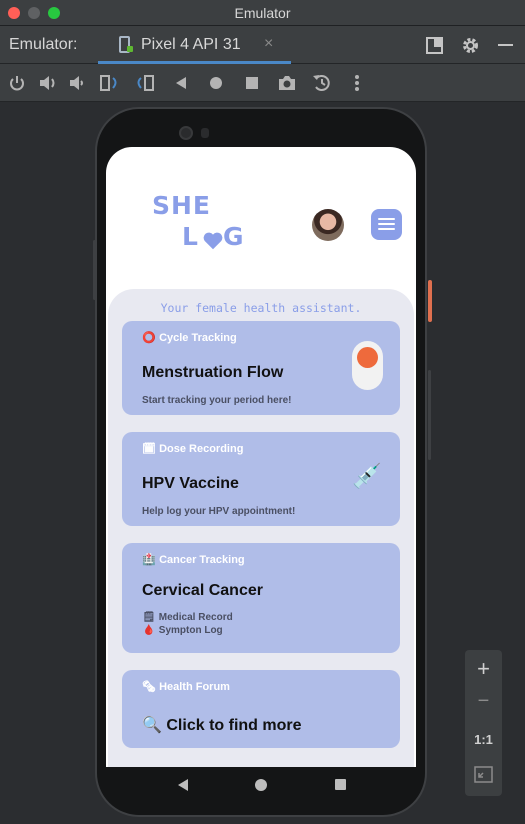 The width and height of the screenshot is (525, 824). What do you see at coordinates (261, 308) in the screenshot?
I see `tagline: Your female health assistant.` at bounding box center [261, 308].